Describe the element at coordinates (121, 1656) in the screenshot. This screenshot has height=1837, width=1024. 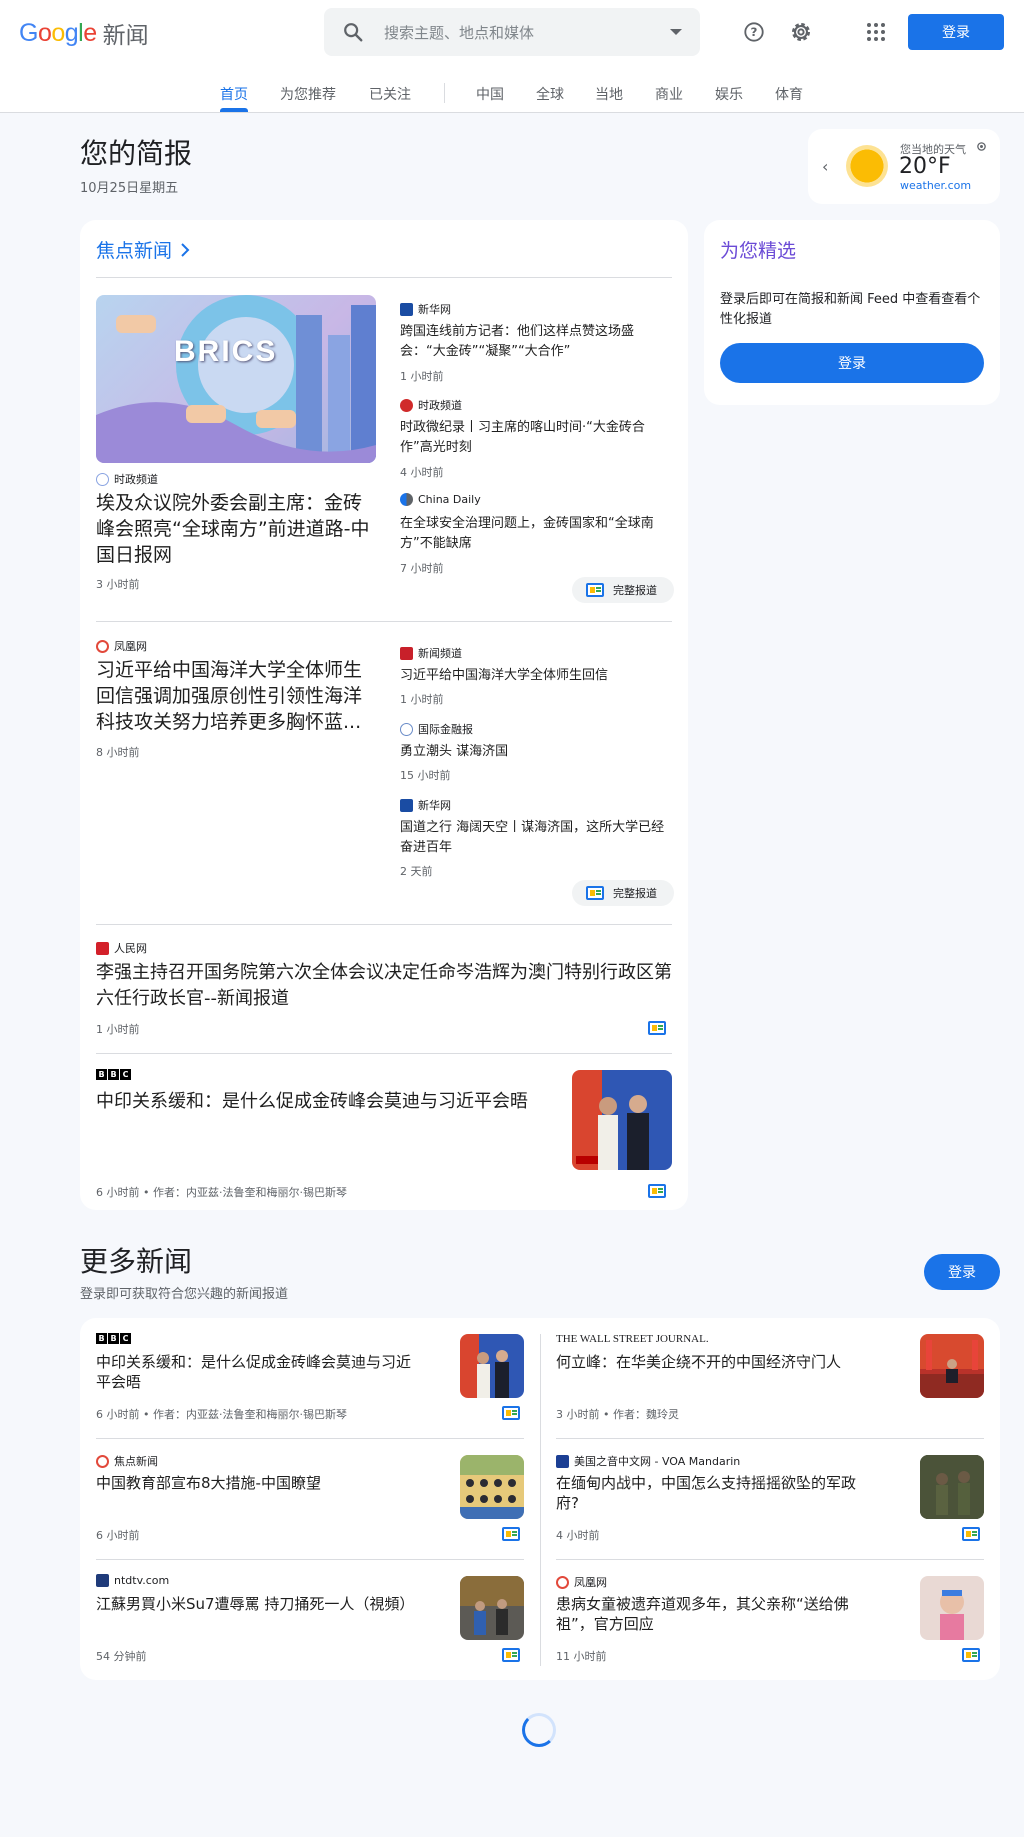
I see `story-time: 54 分钟前` at that location.